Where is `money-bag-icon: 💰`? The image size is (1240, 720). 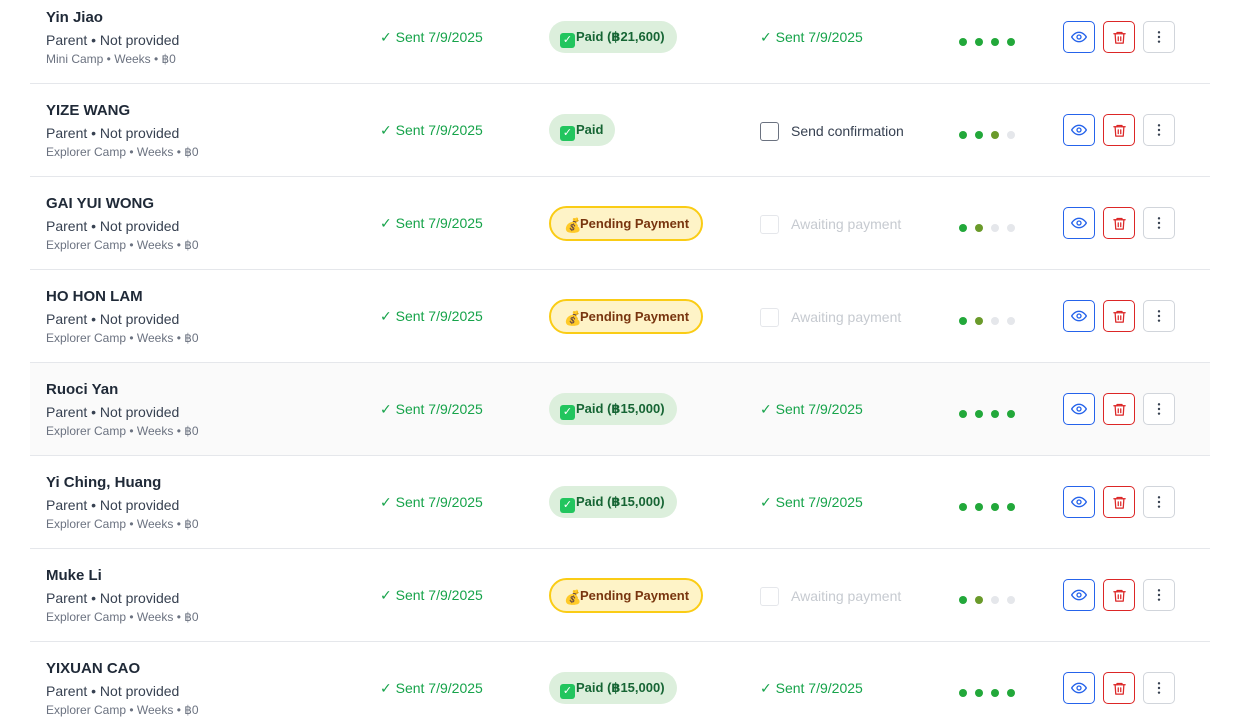 money-bag-icon: 💰 is located at coordinates (573, 225).